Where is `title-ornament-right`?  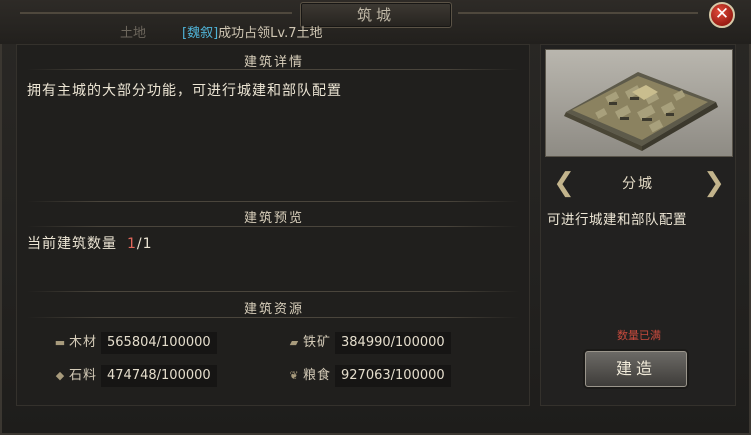
title-ornament-right is located at coordinates (578, 13).